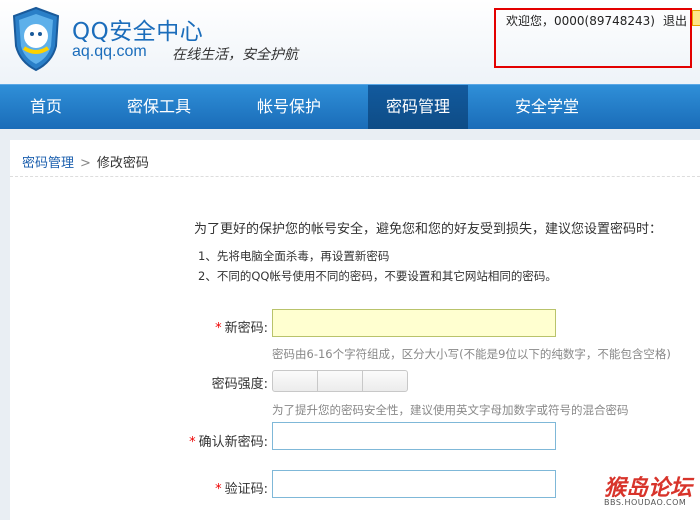 This screenshot has width=700, height=520. Describe the element at coordinates (645, 502) in the screenshot. I see `watermark-url: BBS.HOUDAO.COM` at that location.